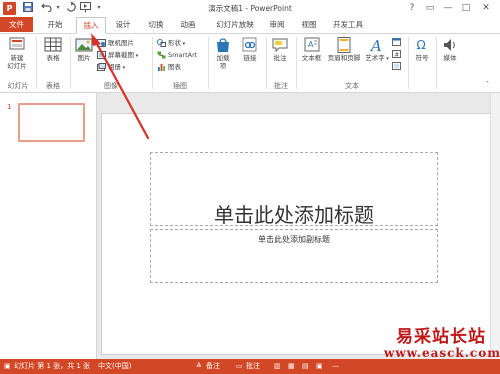 The image size is (500, 374). What do you see at coordinates (466, 8) in the screenshot?
I see `restore-button: □` at bounding box center [466, 8].